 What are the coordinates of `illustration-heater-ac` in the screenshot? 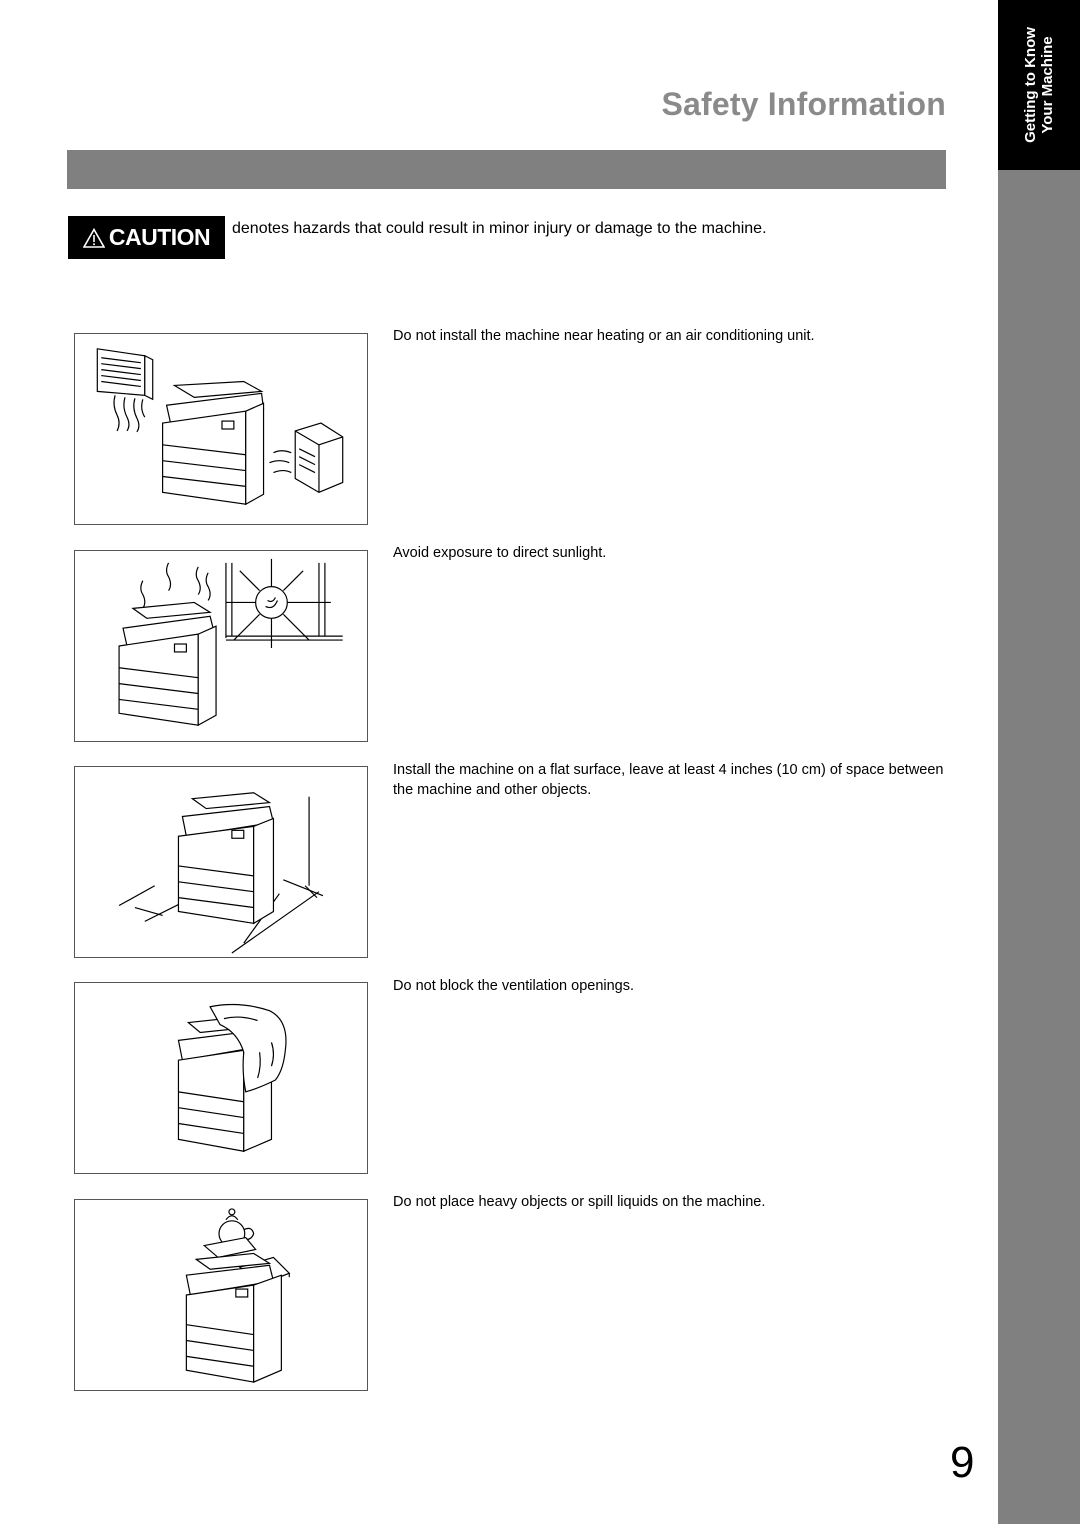 It's located at (221, 429).